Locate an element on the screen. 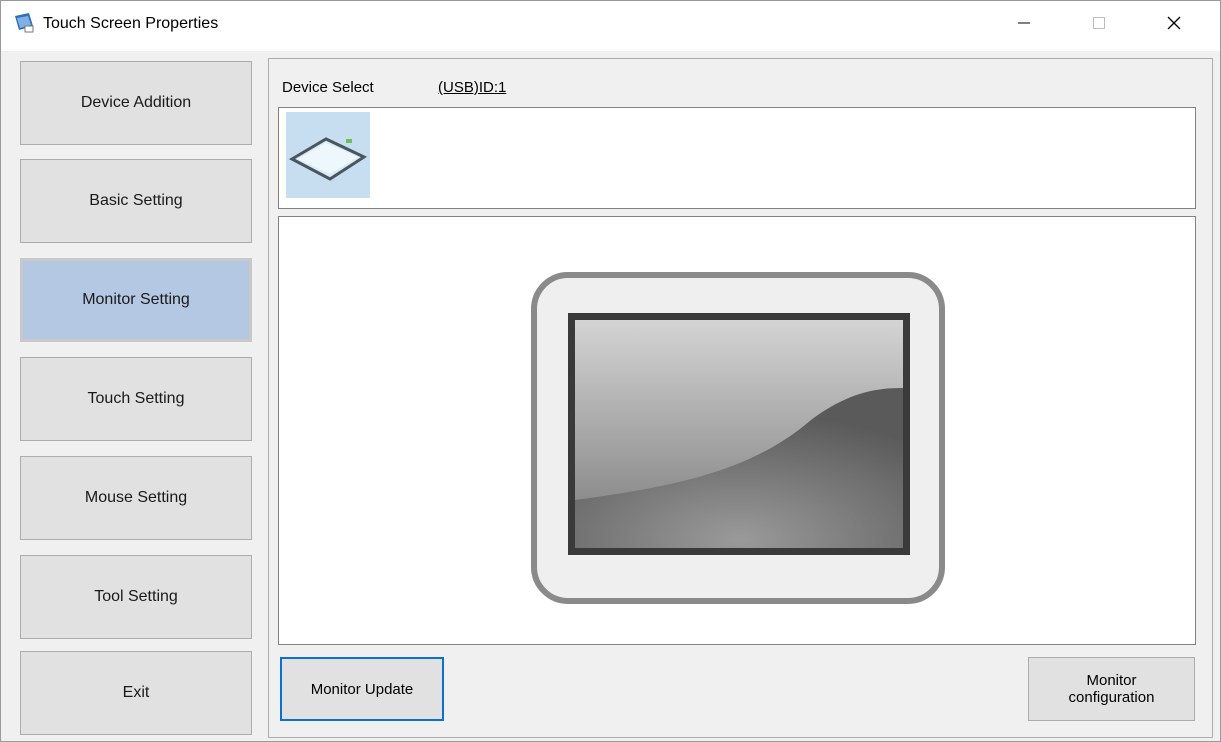  device-item is located at coordinates (328, 155).